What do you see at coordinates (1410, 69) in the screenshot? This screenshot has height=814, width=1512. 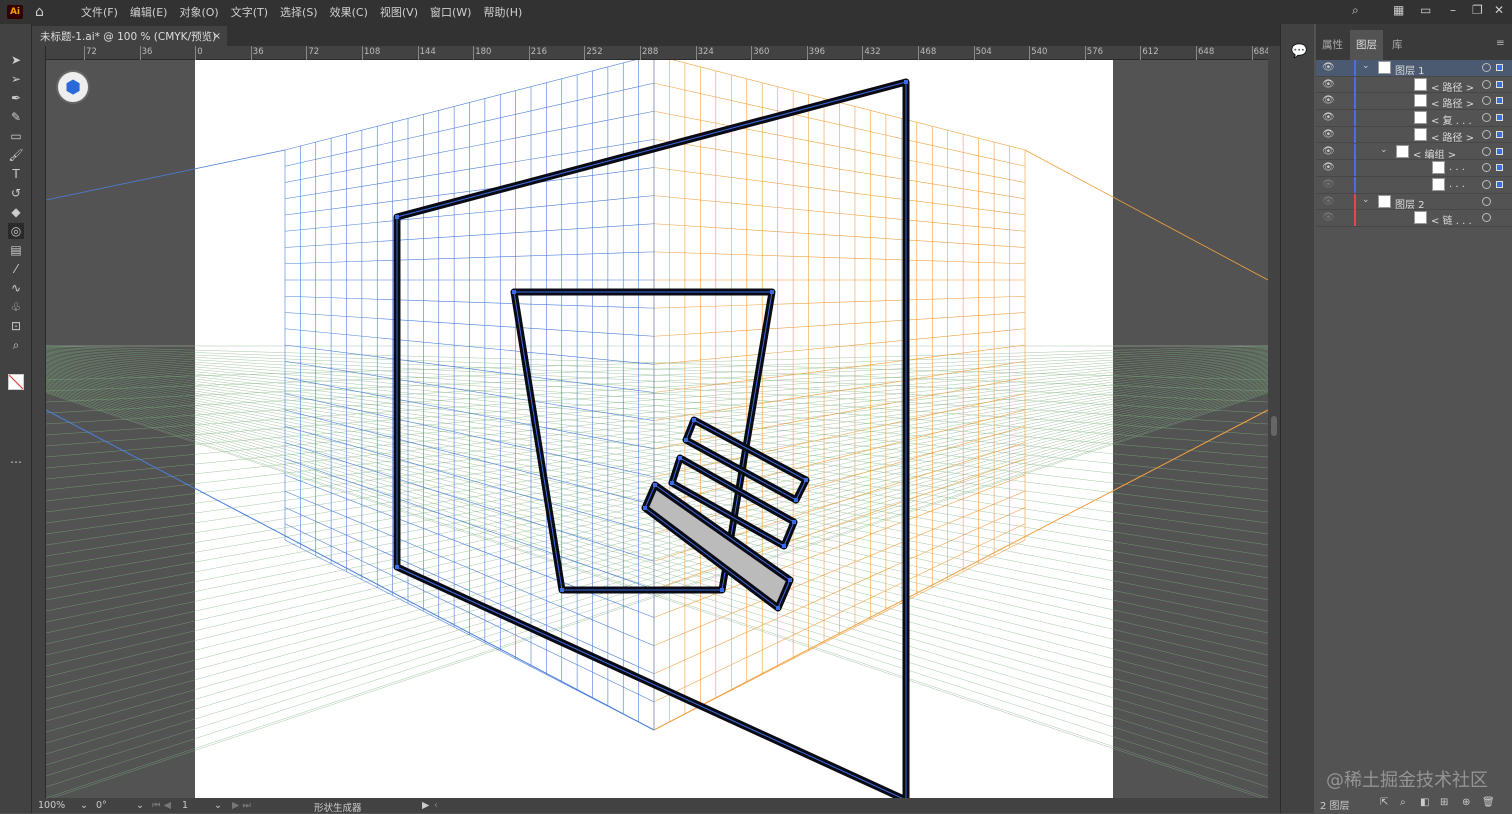 I see `layer-name: 图层 1` at bounding box center [1410, 69].